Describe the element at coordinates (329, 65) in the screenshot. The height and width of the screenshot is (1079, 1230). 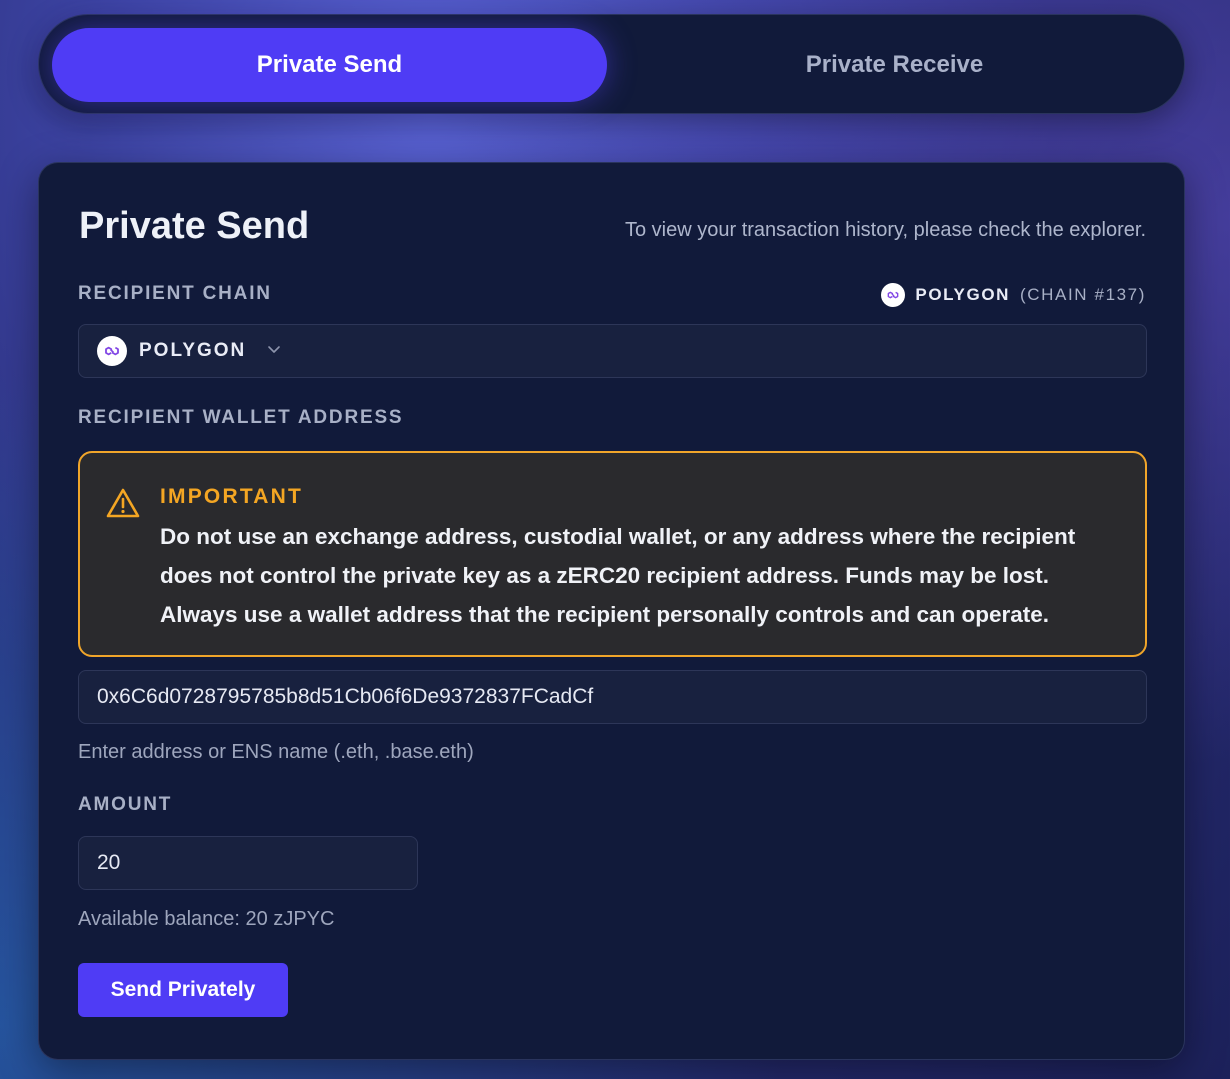
I see `tab-private-send: Private Send` at that location.